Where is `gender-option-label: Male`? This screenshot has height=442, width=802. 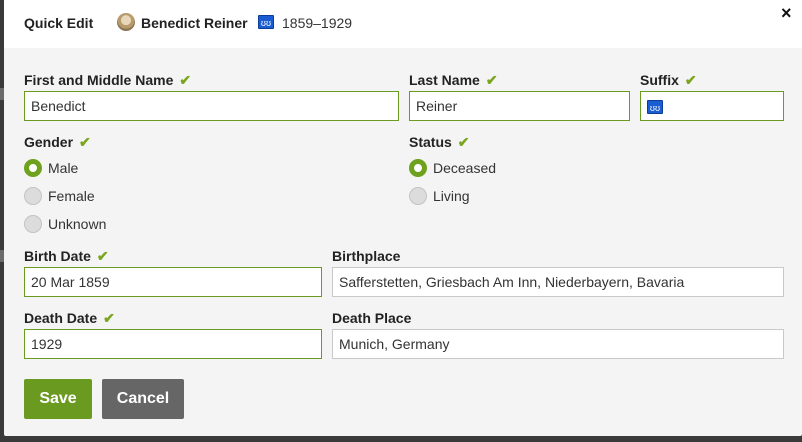 gender-option-label: Male is located at coordinates (63, 168).